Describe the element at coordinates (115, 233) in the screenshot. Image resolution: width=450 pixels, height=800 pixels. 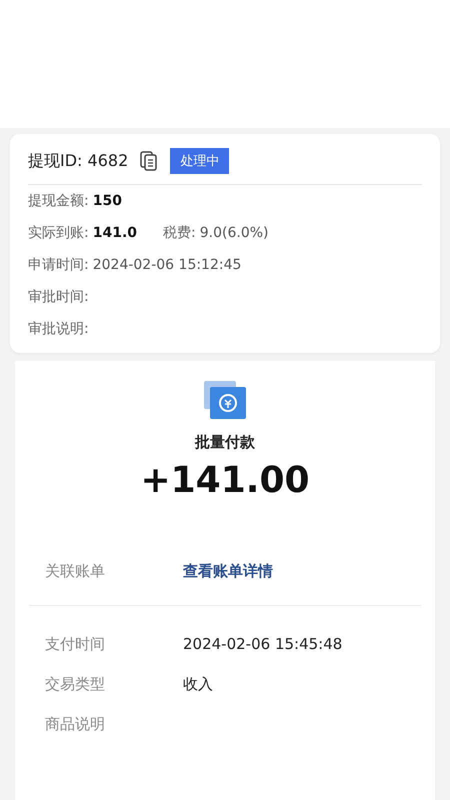
I see `field-value: 141.0` at that location.